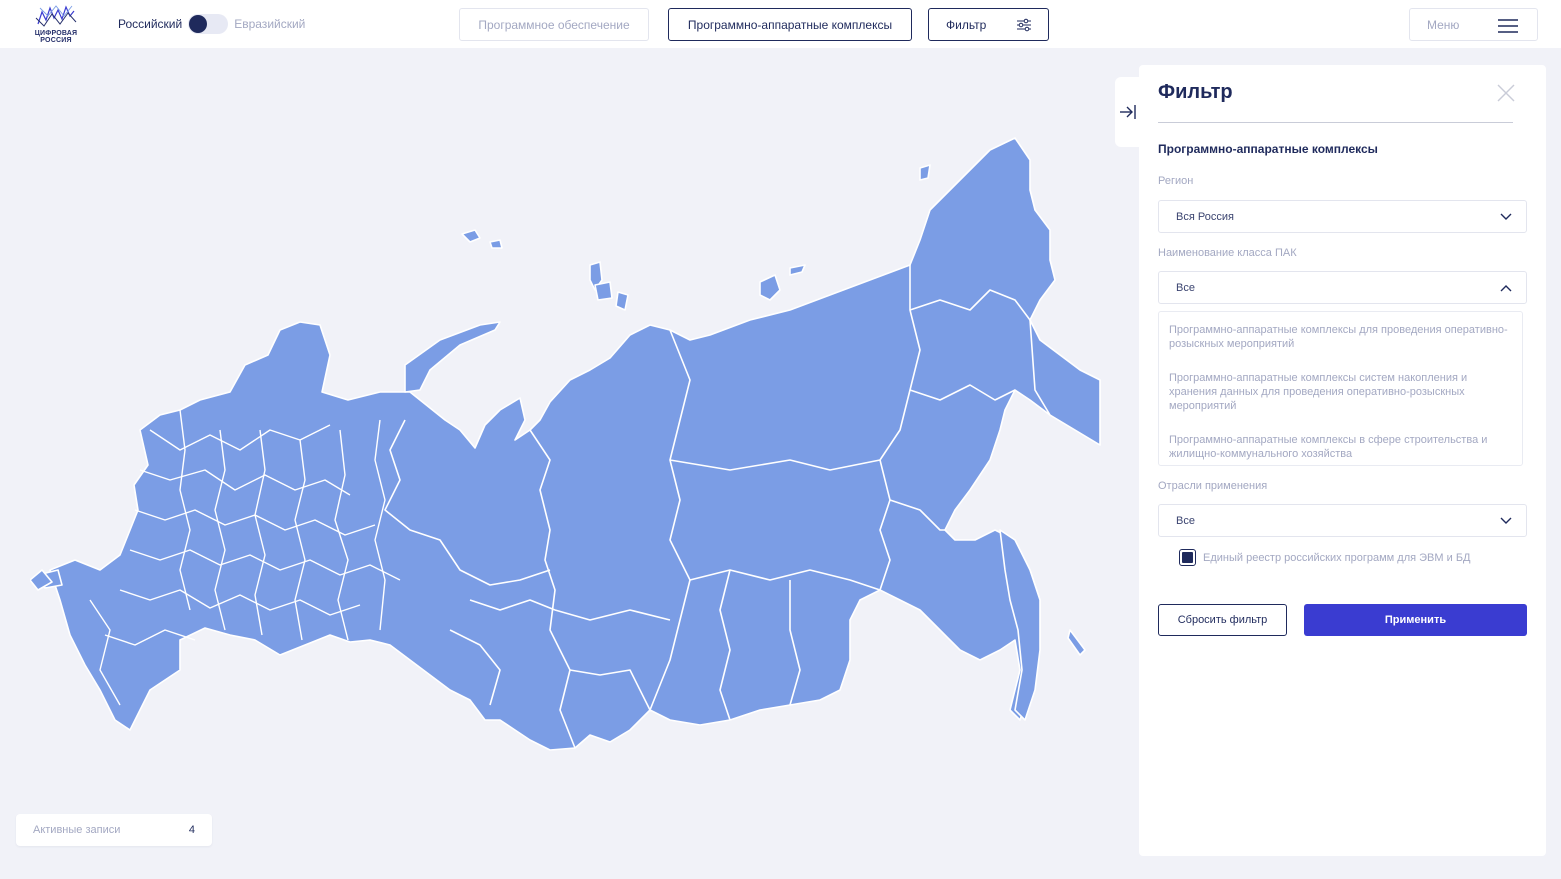  I want to click on active-records-count: 4, so click(191, 830).